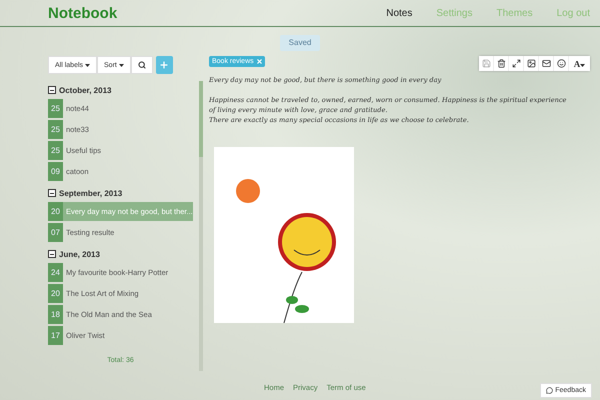 This screenshot has height=400, width=600. I want to click on mail-icon, so click(546, 63).